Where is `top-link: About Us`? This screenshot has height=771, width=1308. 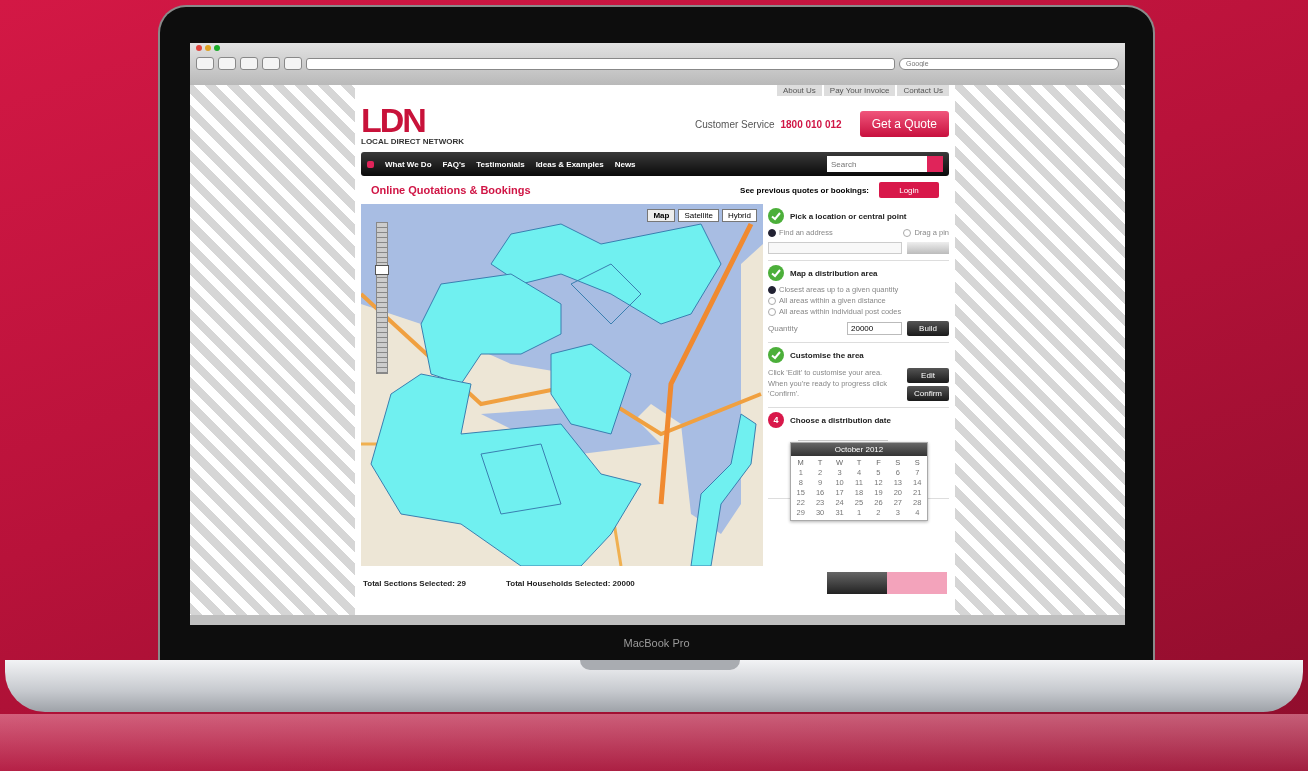 top-link: About Us is located at coordinates (799, 90).